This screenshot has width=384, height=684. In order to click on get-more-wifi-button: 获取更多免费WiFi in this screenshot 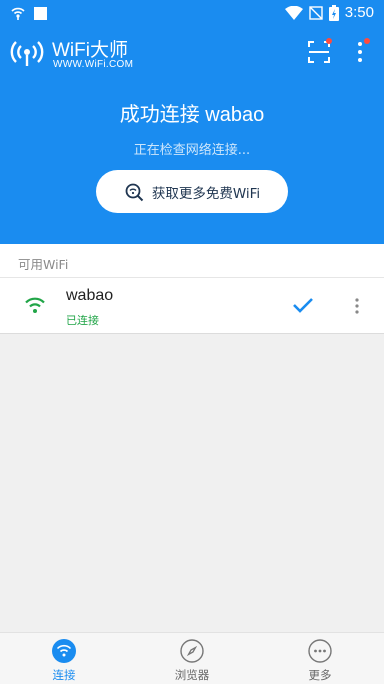, I will do `click(192, 191)`.